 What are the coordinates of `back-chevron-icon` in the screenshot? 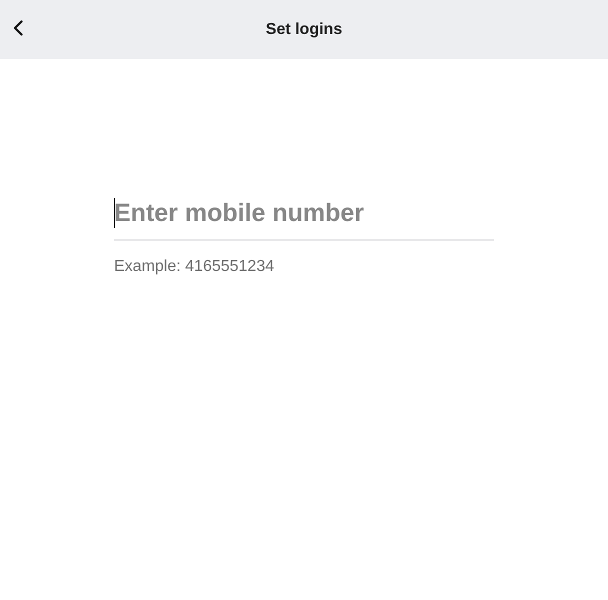 It's located at (18, 28).